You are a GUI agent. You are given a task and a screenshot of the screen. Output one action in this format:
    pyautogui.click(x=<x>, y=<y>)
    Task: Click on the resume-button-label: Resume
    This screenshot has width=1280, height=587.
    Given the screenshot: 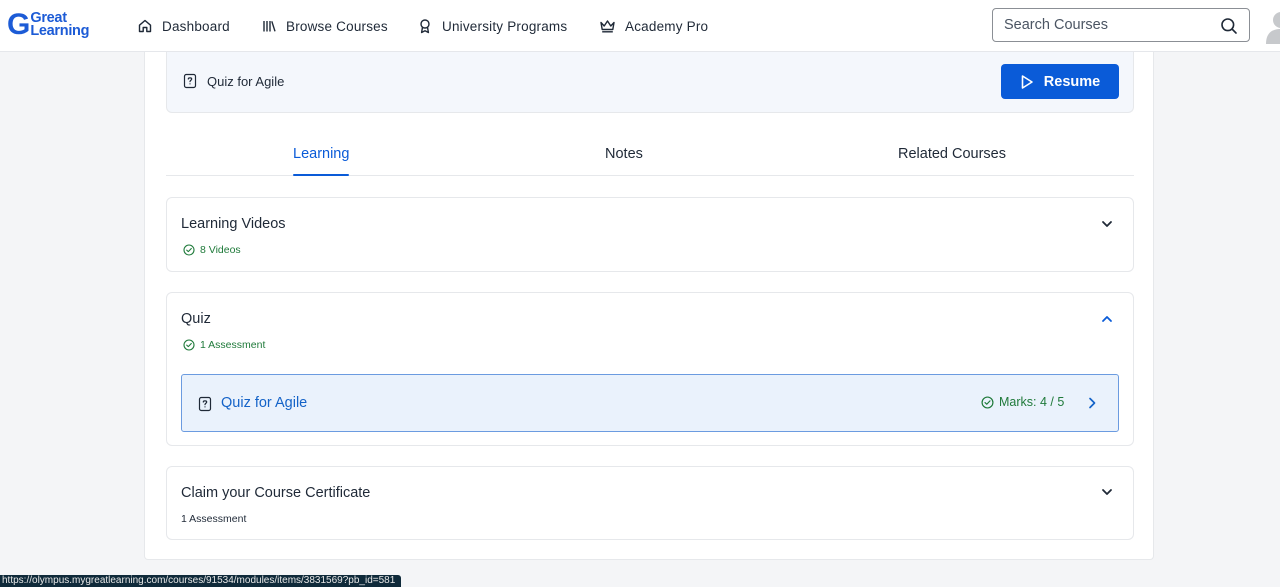 What is the action you would take?
    pyautogui.click(x=1072, y=81)
    